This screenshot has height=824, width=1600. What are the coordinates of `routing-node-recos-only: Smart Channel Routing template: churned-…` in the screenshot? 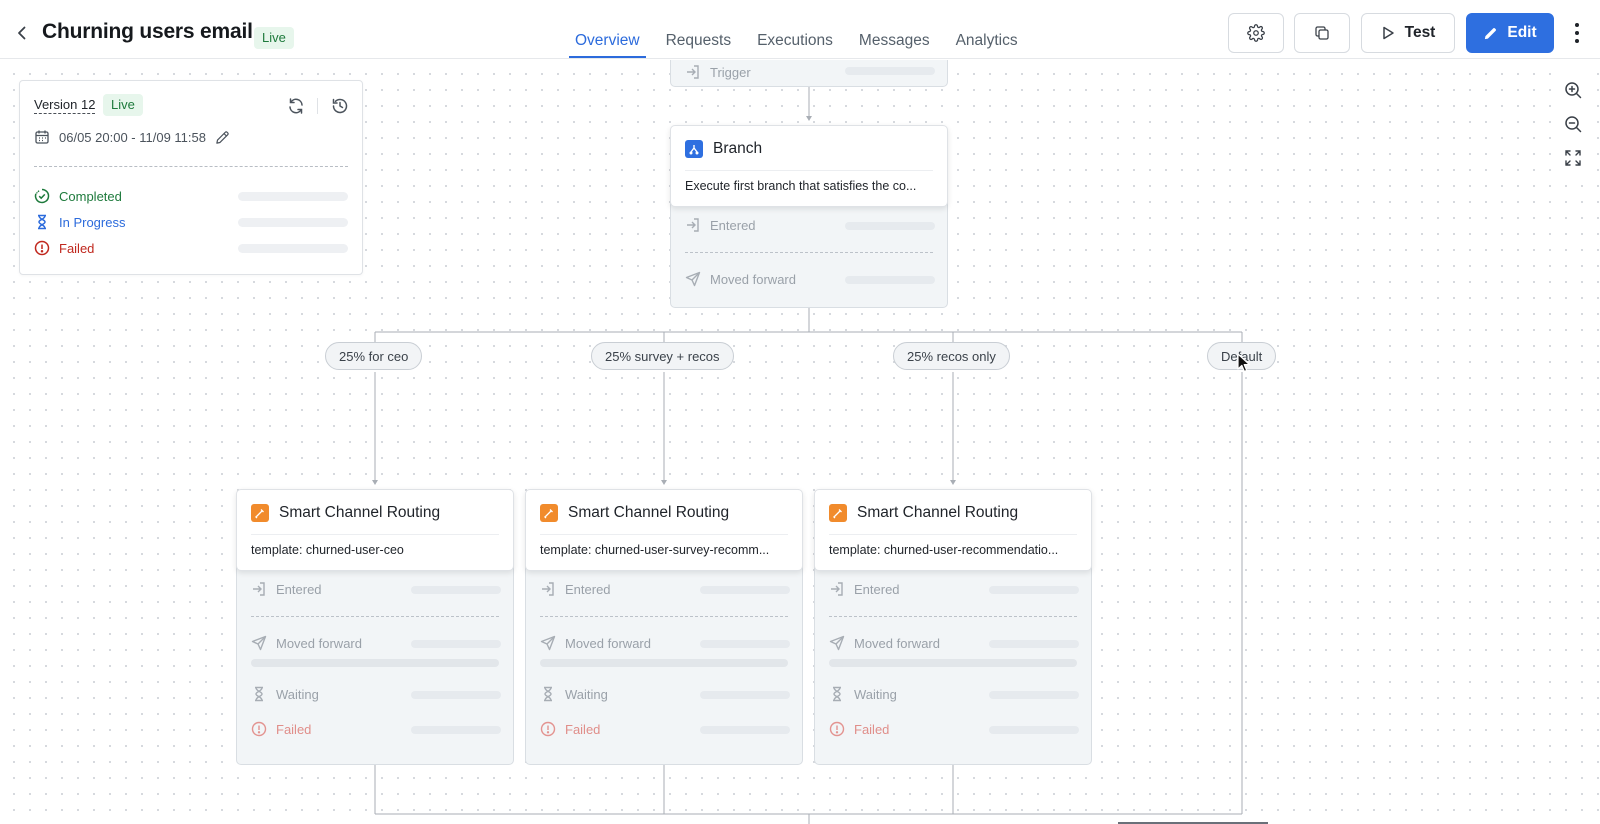 It's located at (953, 530).